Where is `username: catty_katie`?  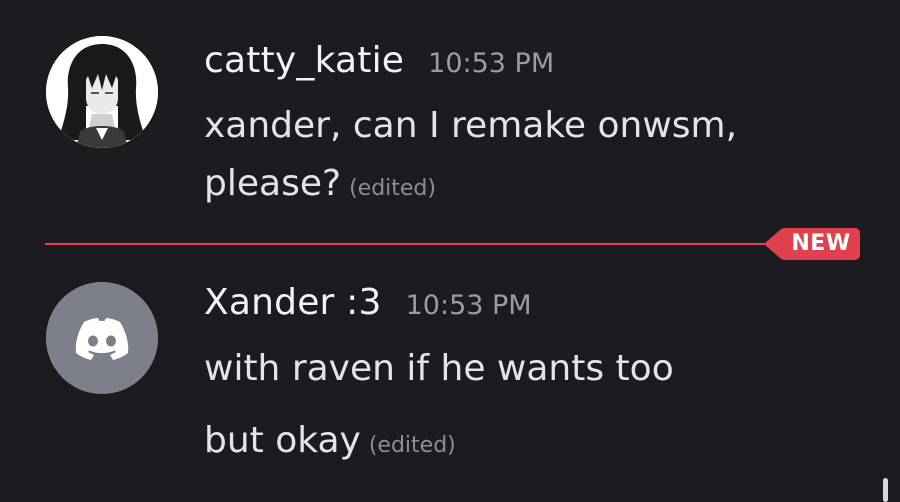 username: catty_katie is located at coordinates (304, 60).